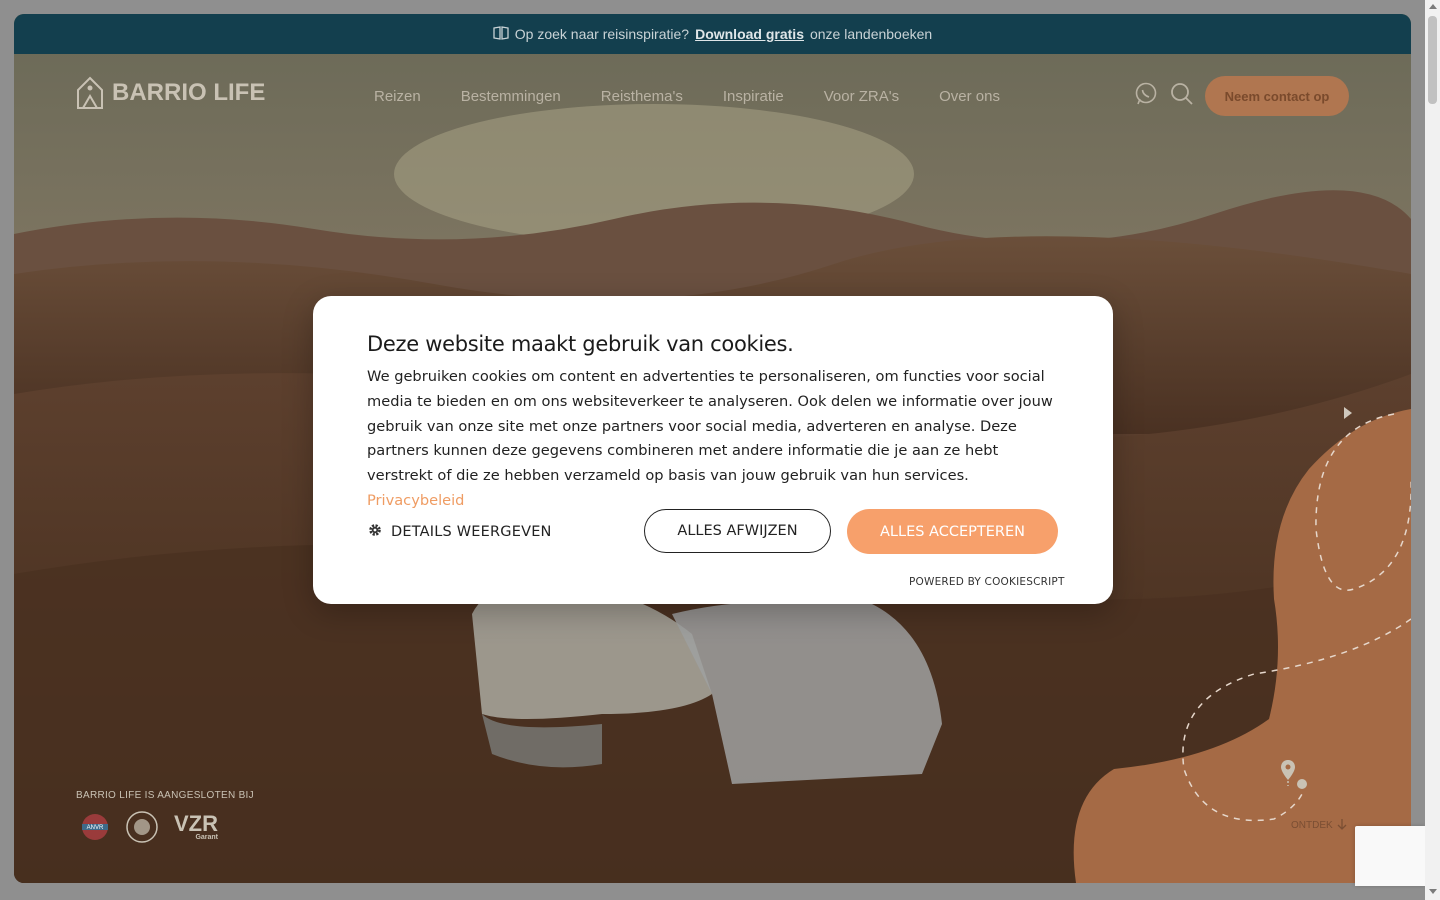  Describe the element at coordinates (375, 532) in the screenshot. I see `gear-icon` at that location.